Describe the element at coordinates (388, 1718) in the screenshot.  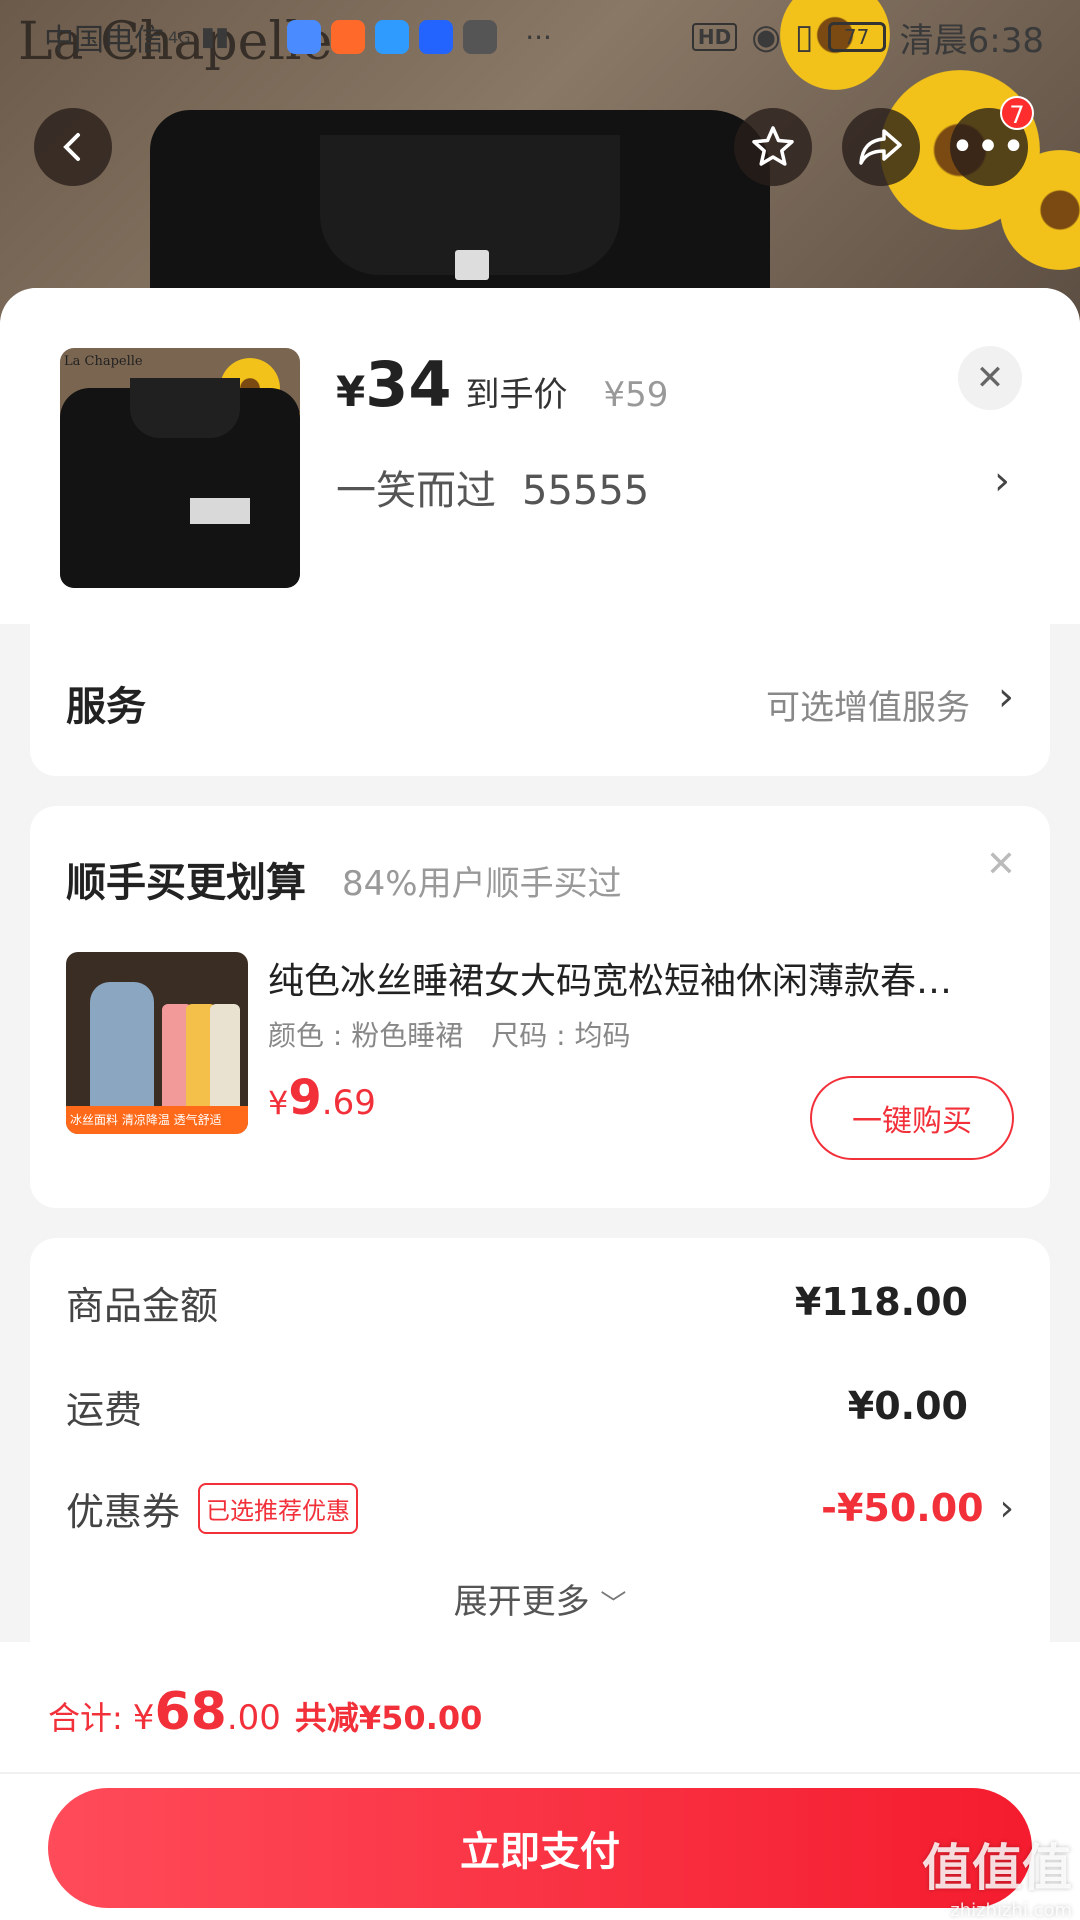
I see `total-saved: 共减¥50.00` at that location.